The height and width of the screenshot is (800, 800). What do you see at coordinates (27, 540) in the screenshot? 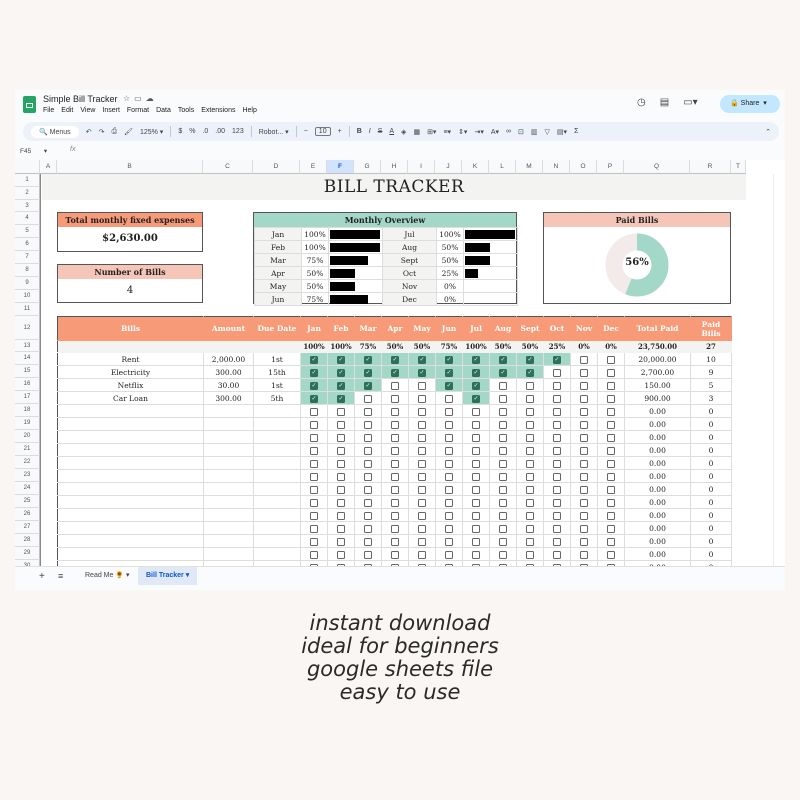
I see `row-header-28: 28` at bounding box center [27, 540].